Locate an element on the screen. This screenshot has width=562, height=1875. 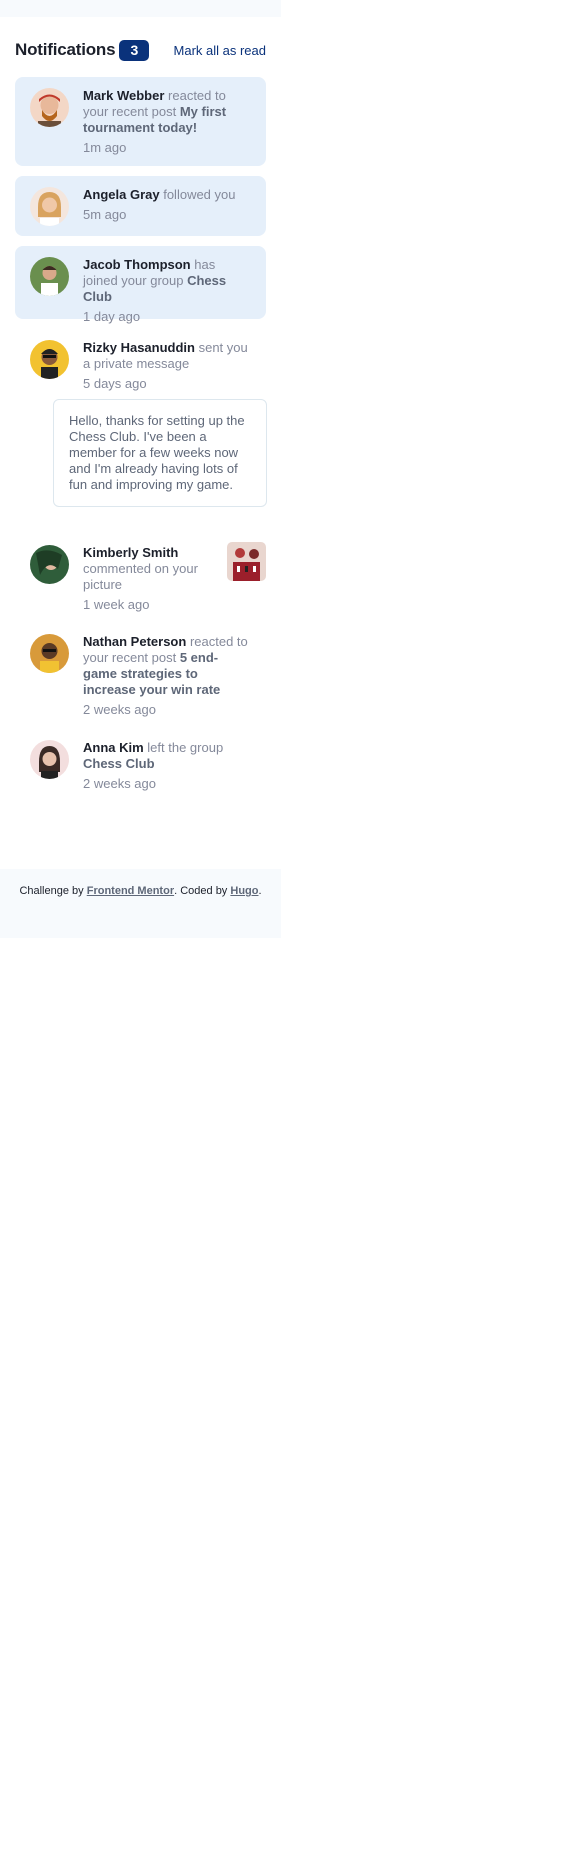
footer-suffix: . is located at coordinates (260, 891).